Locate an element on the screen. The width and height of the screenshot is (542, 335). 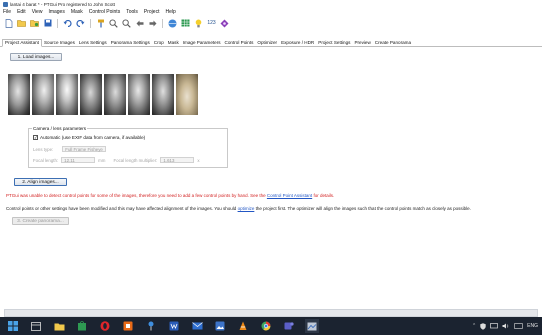
chrome-app-icon is located at coordinates (266, 326).